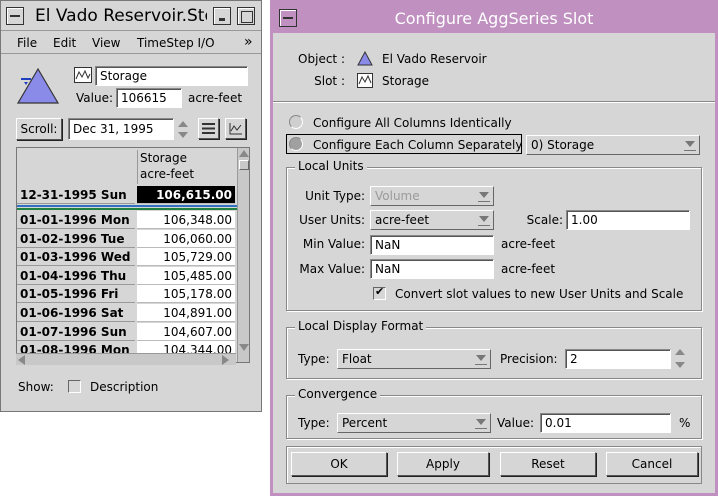 The height and width of the screenshot is (496, 718). I want to click on scroll-date-spinner, so click(183, 129).